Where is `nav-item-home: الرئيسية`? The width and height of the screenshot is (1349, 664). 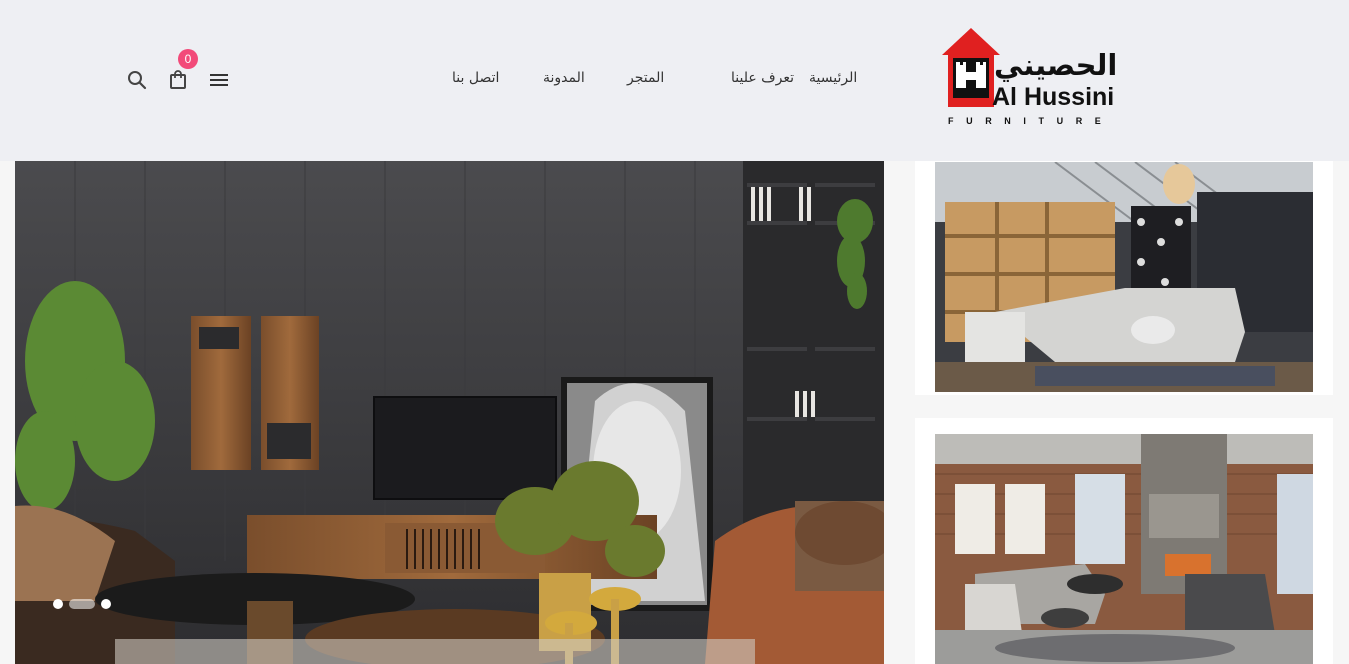 nav-item-home: الرئيسية is located at coordinates (833, 78).